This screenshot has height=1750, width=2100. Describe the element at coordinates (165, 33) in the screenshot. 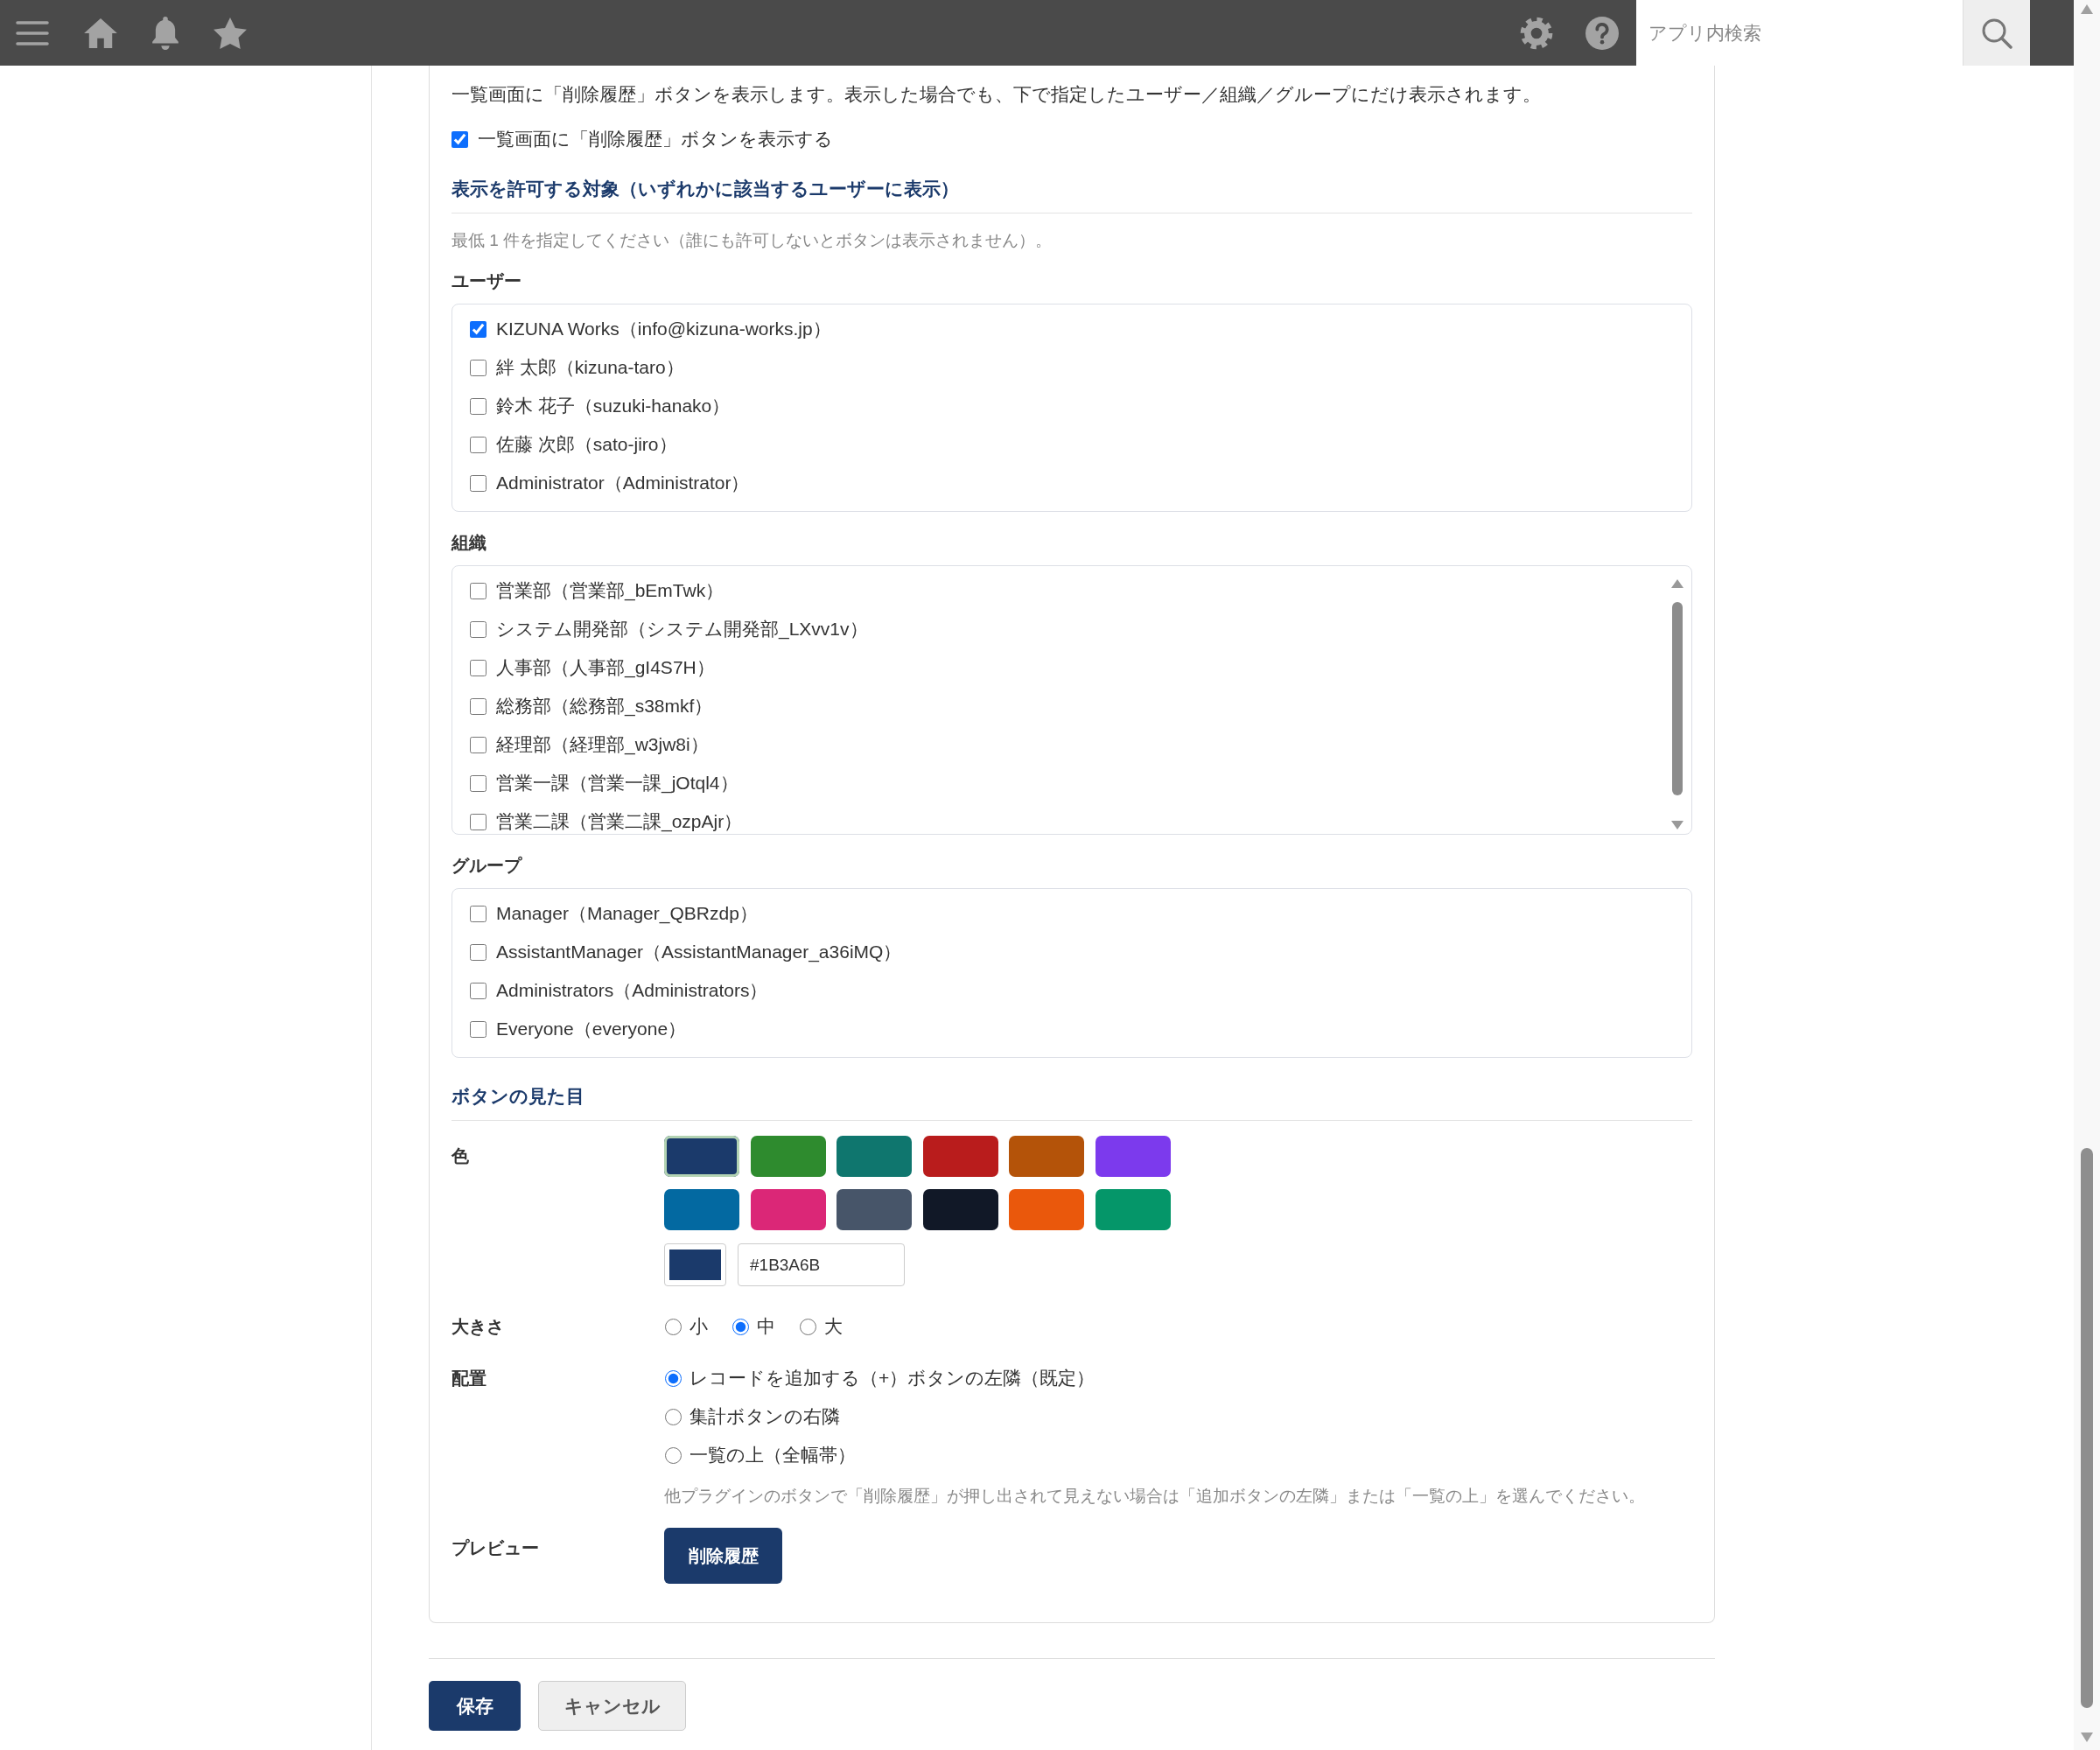

I see `bell-icon` at that location.